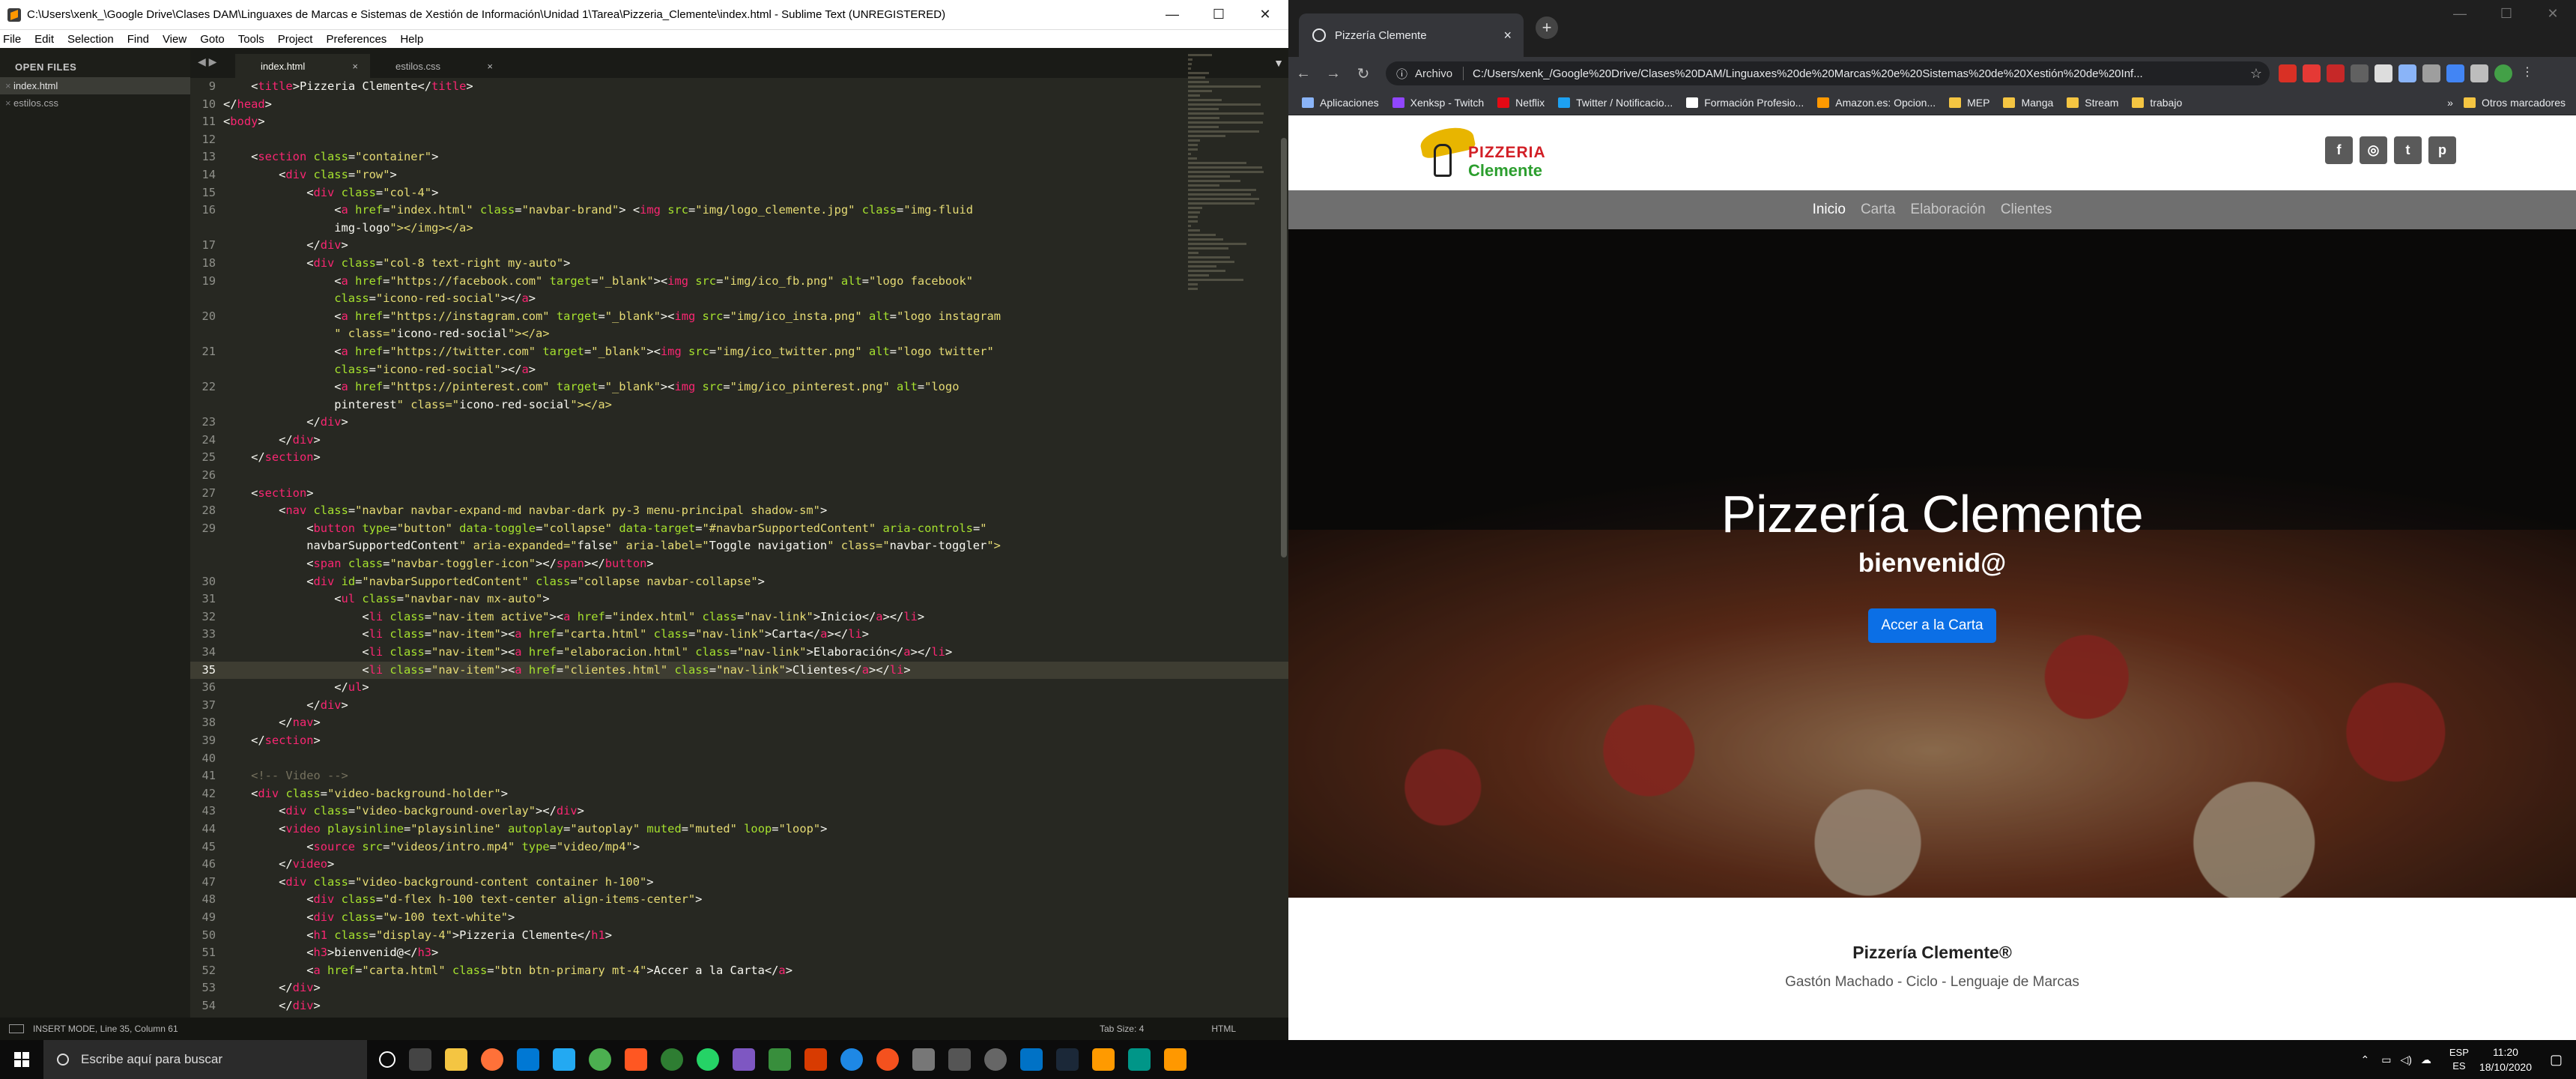  Describe the element at coordinates (21, 1059) in the screenshot. I see `windows-start-icon` at that location.